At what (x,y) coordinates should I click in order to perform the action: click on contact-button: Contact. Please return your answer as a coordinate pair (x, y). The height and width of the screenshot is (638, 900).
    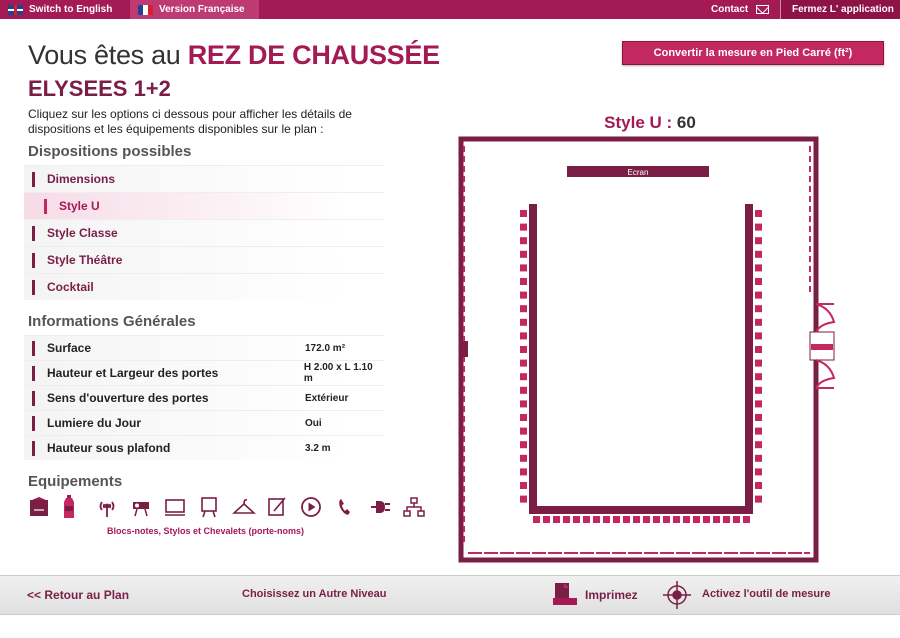
    Looking at the image, I should click on (741, 9).